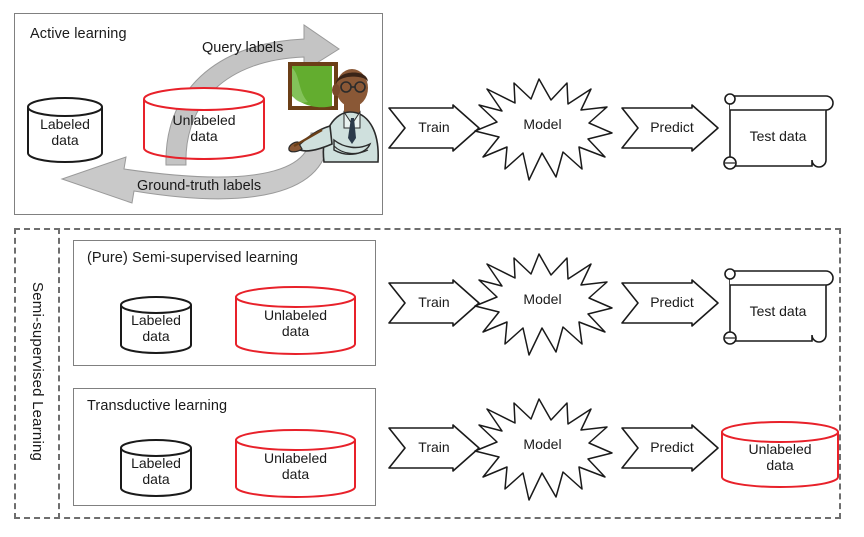  What do you see at coordinates (434, 127) in the screenshot?
I see `al-train-label: Train` at bounding box center [434, 127].